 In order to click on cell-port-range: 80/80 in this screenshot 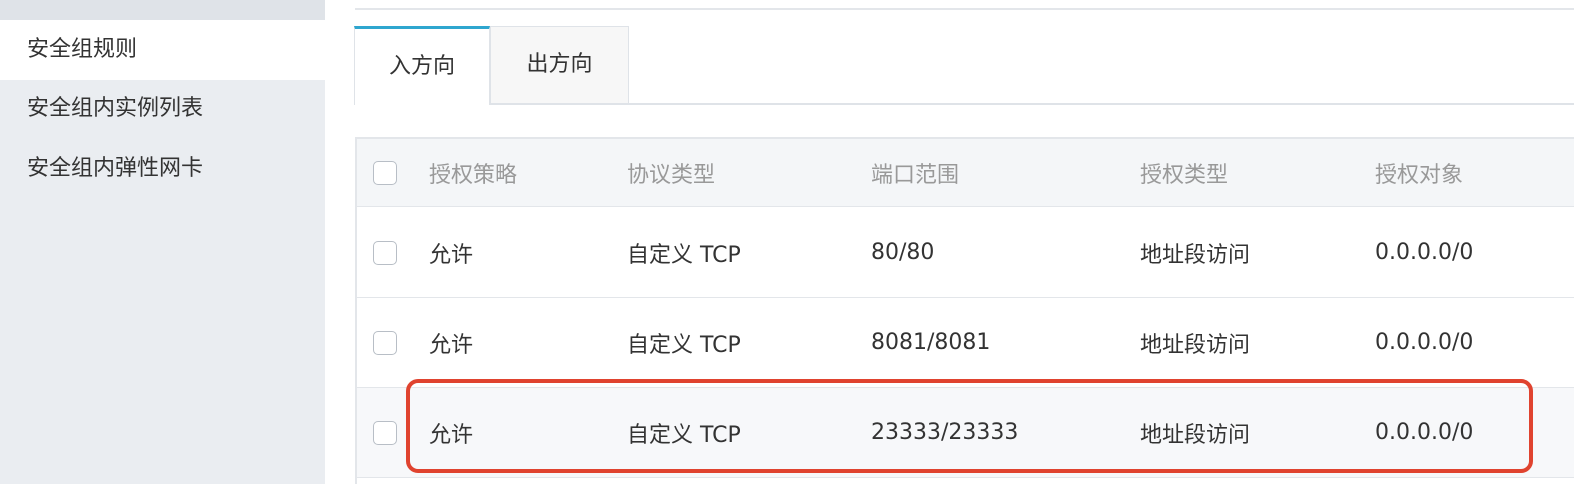, I will do `click(903, 252)`.